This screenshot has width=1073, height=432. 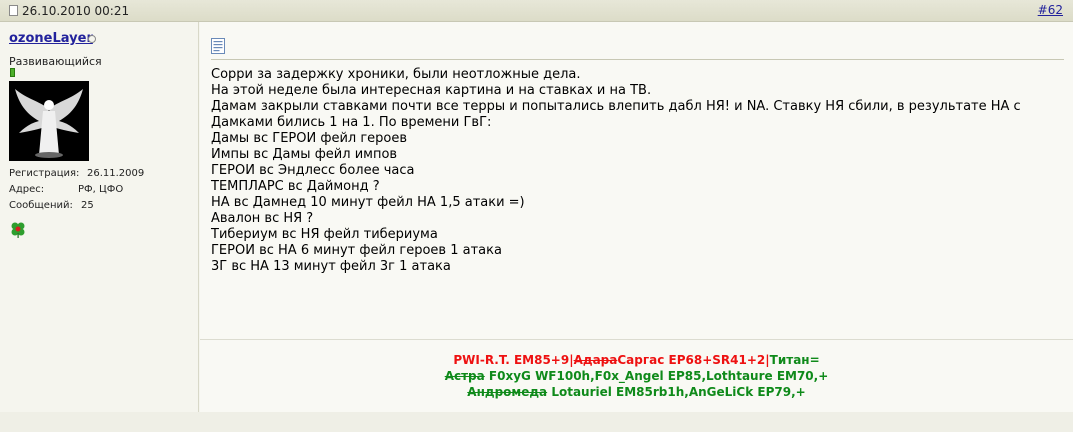 I want to click on address-row: Адрес: РФ, ЦФО, so click(x=66, y=189).